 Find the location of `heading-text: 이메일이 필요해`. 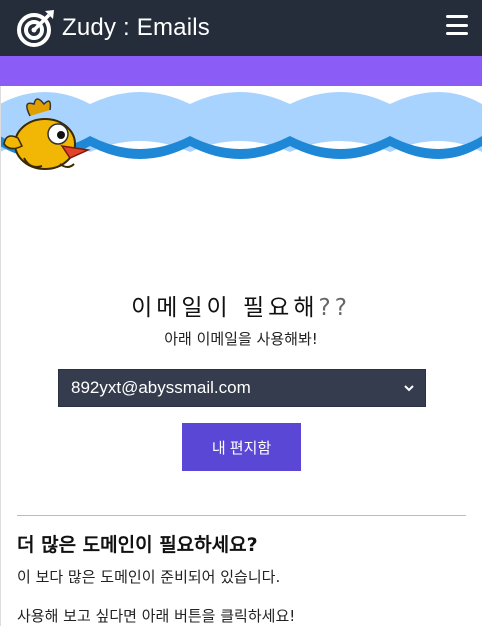

heading-text: 이메일이 필요해 is located at coordinates (225, 308).